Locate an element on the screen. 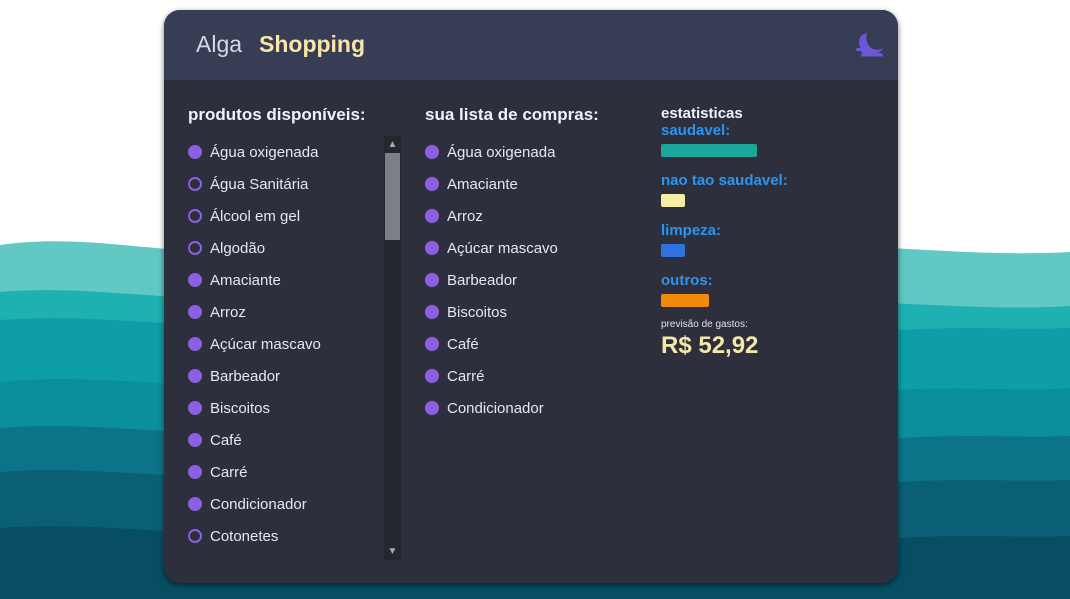 The width and height of the screenshot is (1070, 599). item-label: Álcool em gel is located at coordinates (255, 216).